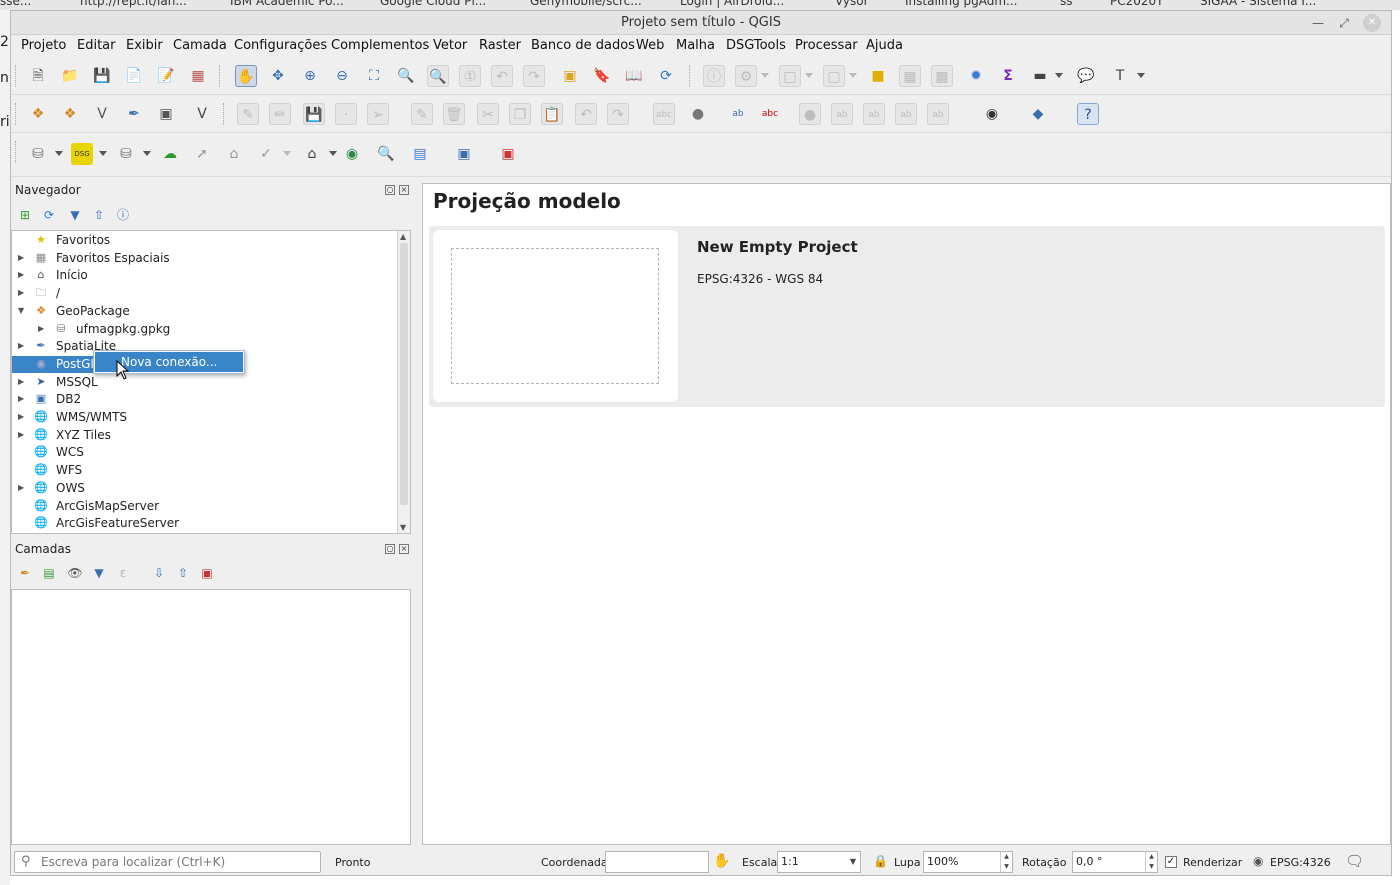 The height and width of the screenshot is (885, 1400). Describe the element at coordinates (464, 154) in the screenshot. I see `export-plugin-icon: ▣` at that location.